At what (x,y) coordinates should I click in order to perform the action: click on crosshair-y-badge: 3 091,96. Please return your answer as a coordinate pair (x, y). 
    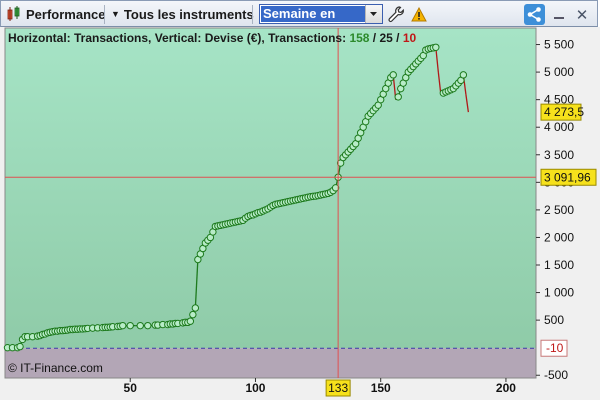
    Looking at the image, I should click on (568, 177).